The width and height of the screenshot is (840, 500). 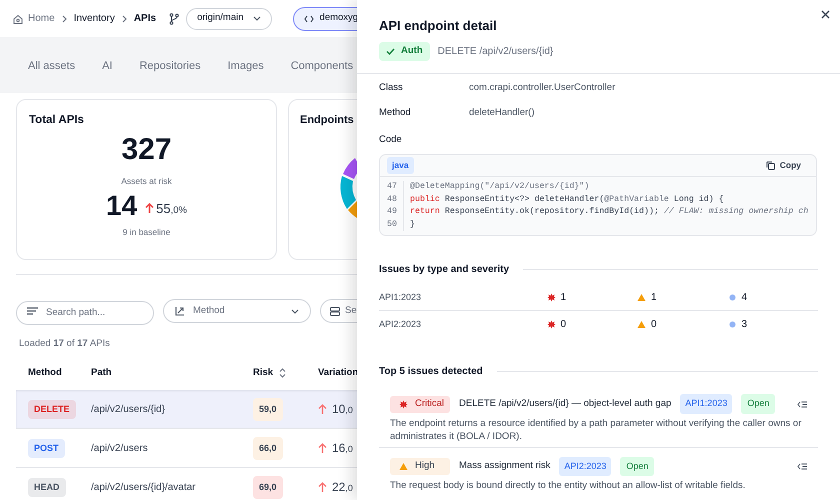 I want to click on field-value: deleteHandler(), so click(x=501, y=113).